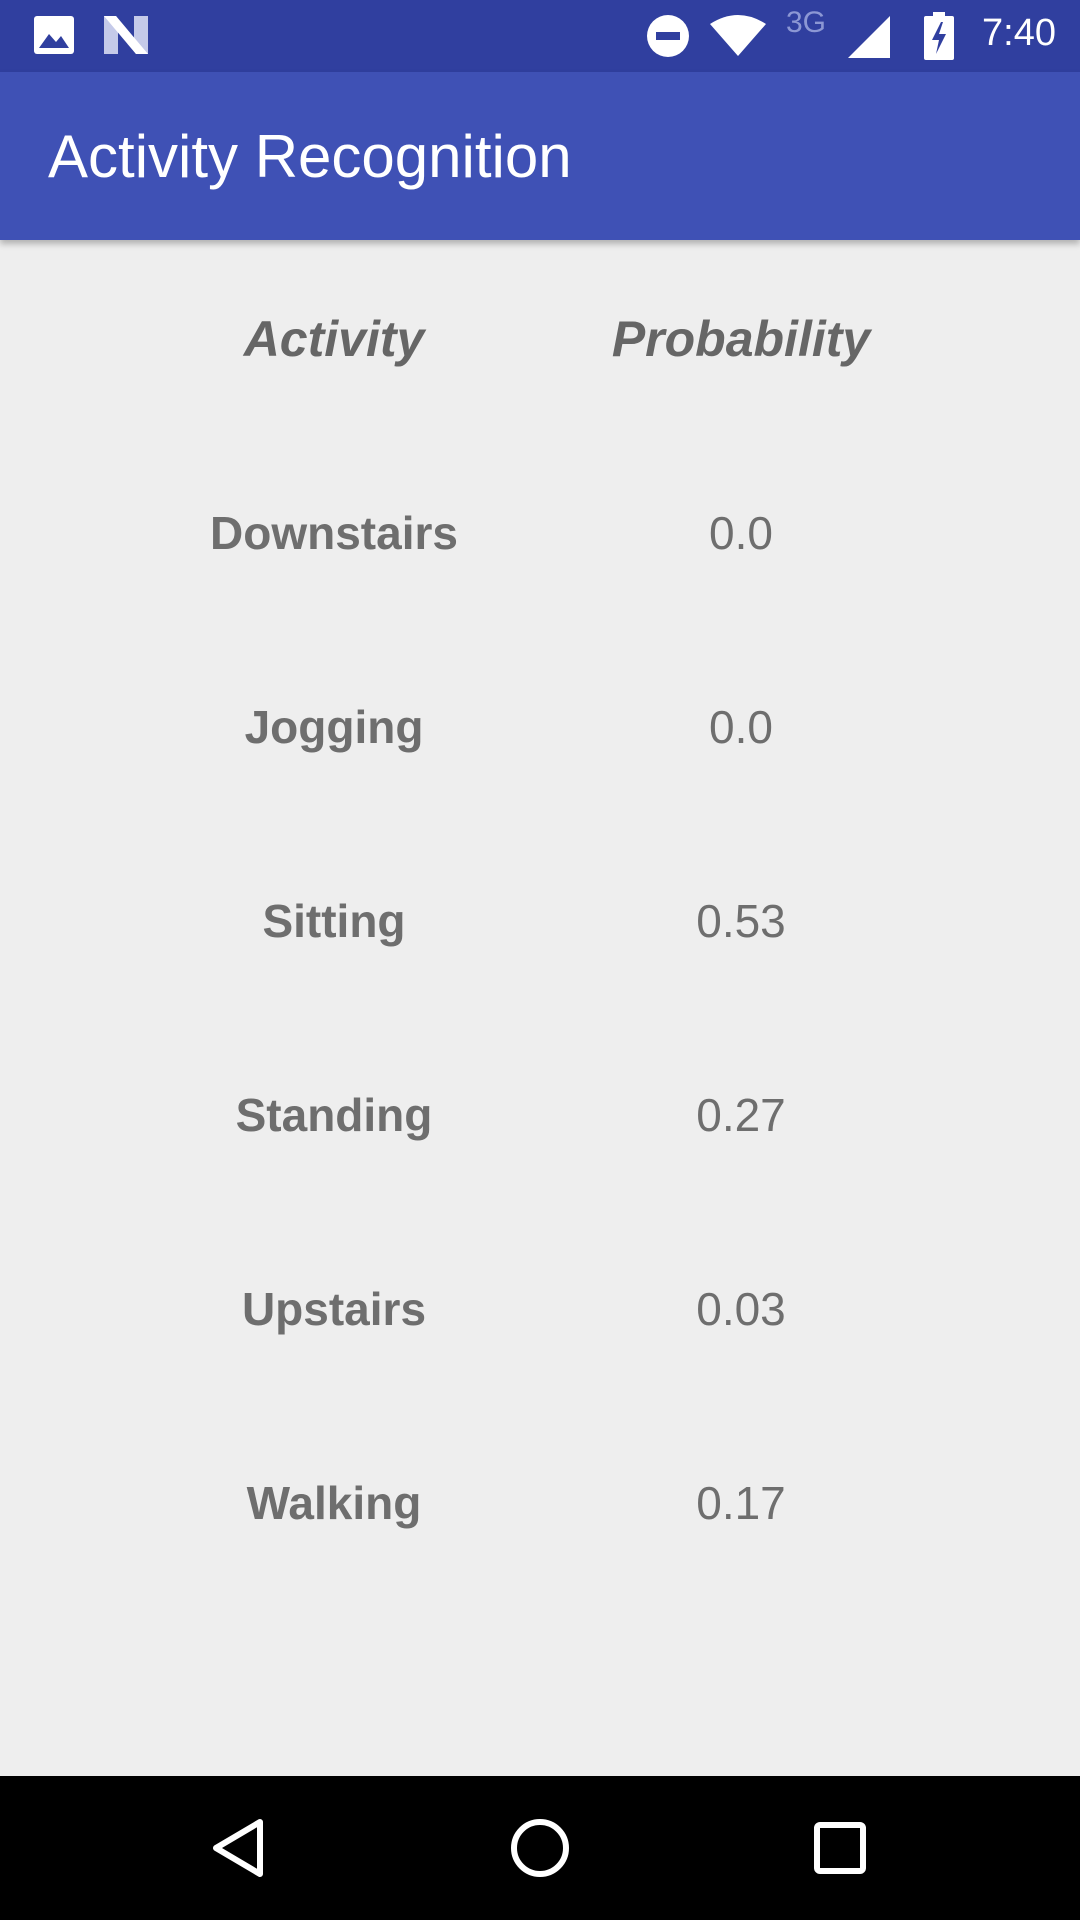 This screenshot has height=1920, width=1080. I want to click on image-icon, so click(54, 35).